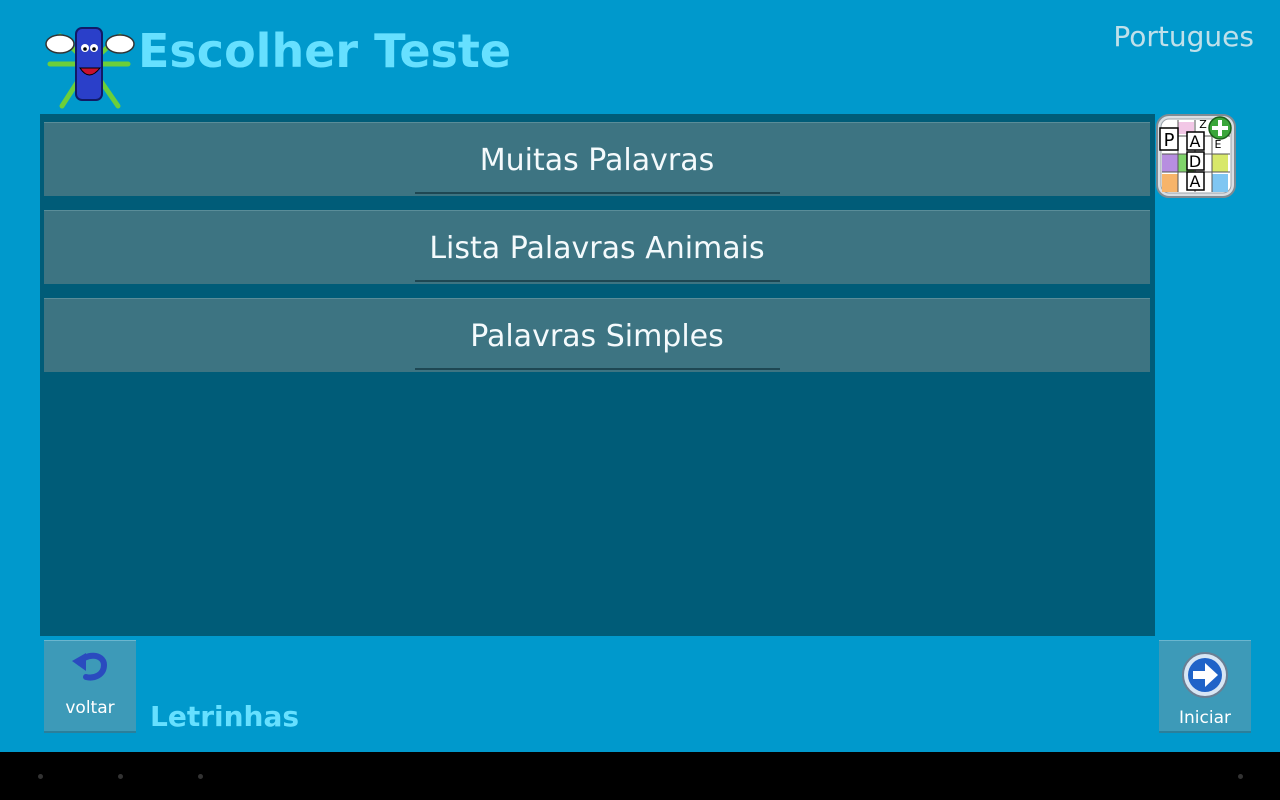 The height and width of the screenshot is (800, 1280). I want to click on test-item-label: Lista Palavras Animais, so click(597, 248).